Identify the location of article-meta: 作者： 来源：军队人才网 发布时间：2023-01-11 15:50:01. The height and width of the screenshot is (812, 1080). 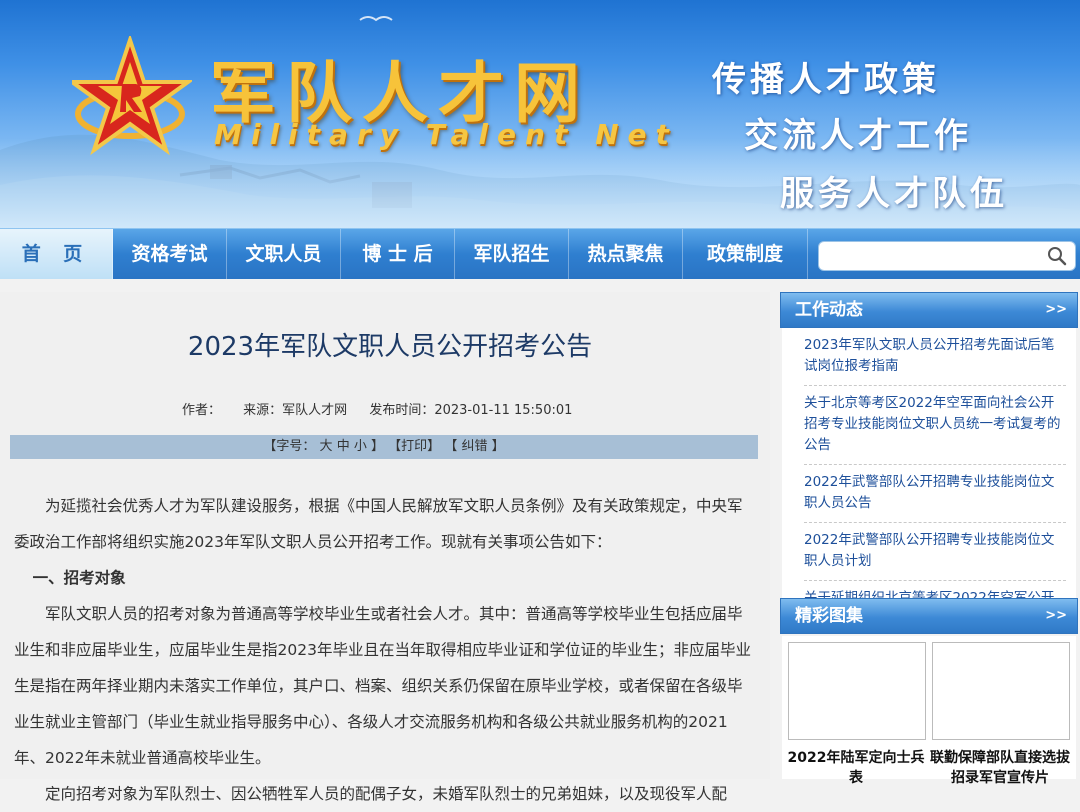
(386, 408).